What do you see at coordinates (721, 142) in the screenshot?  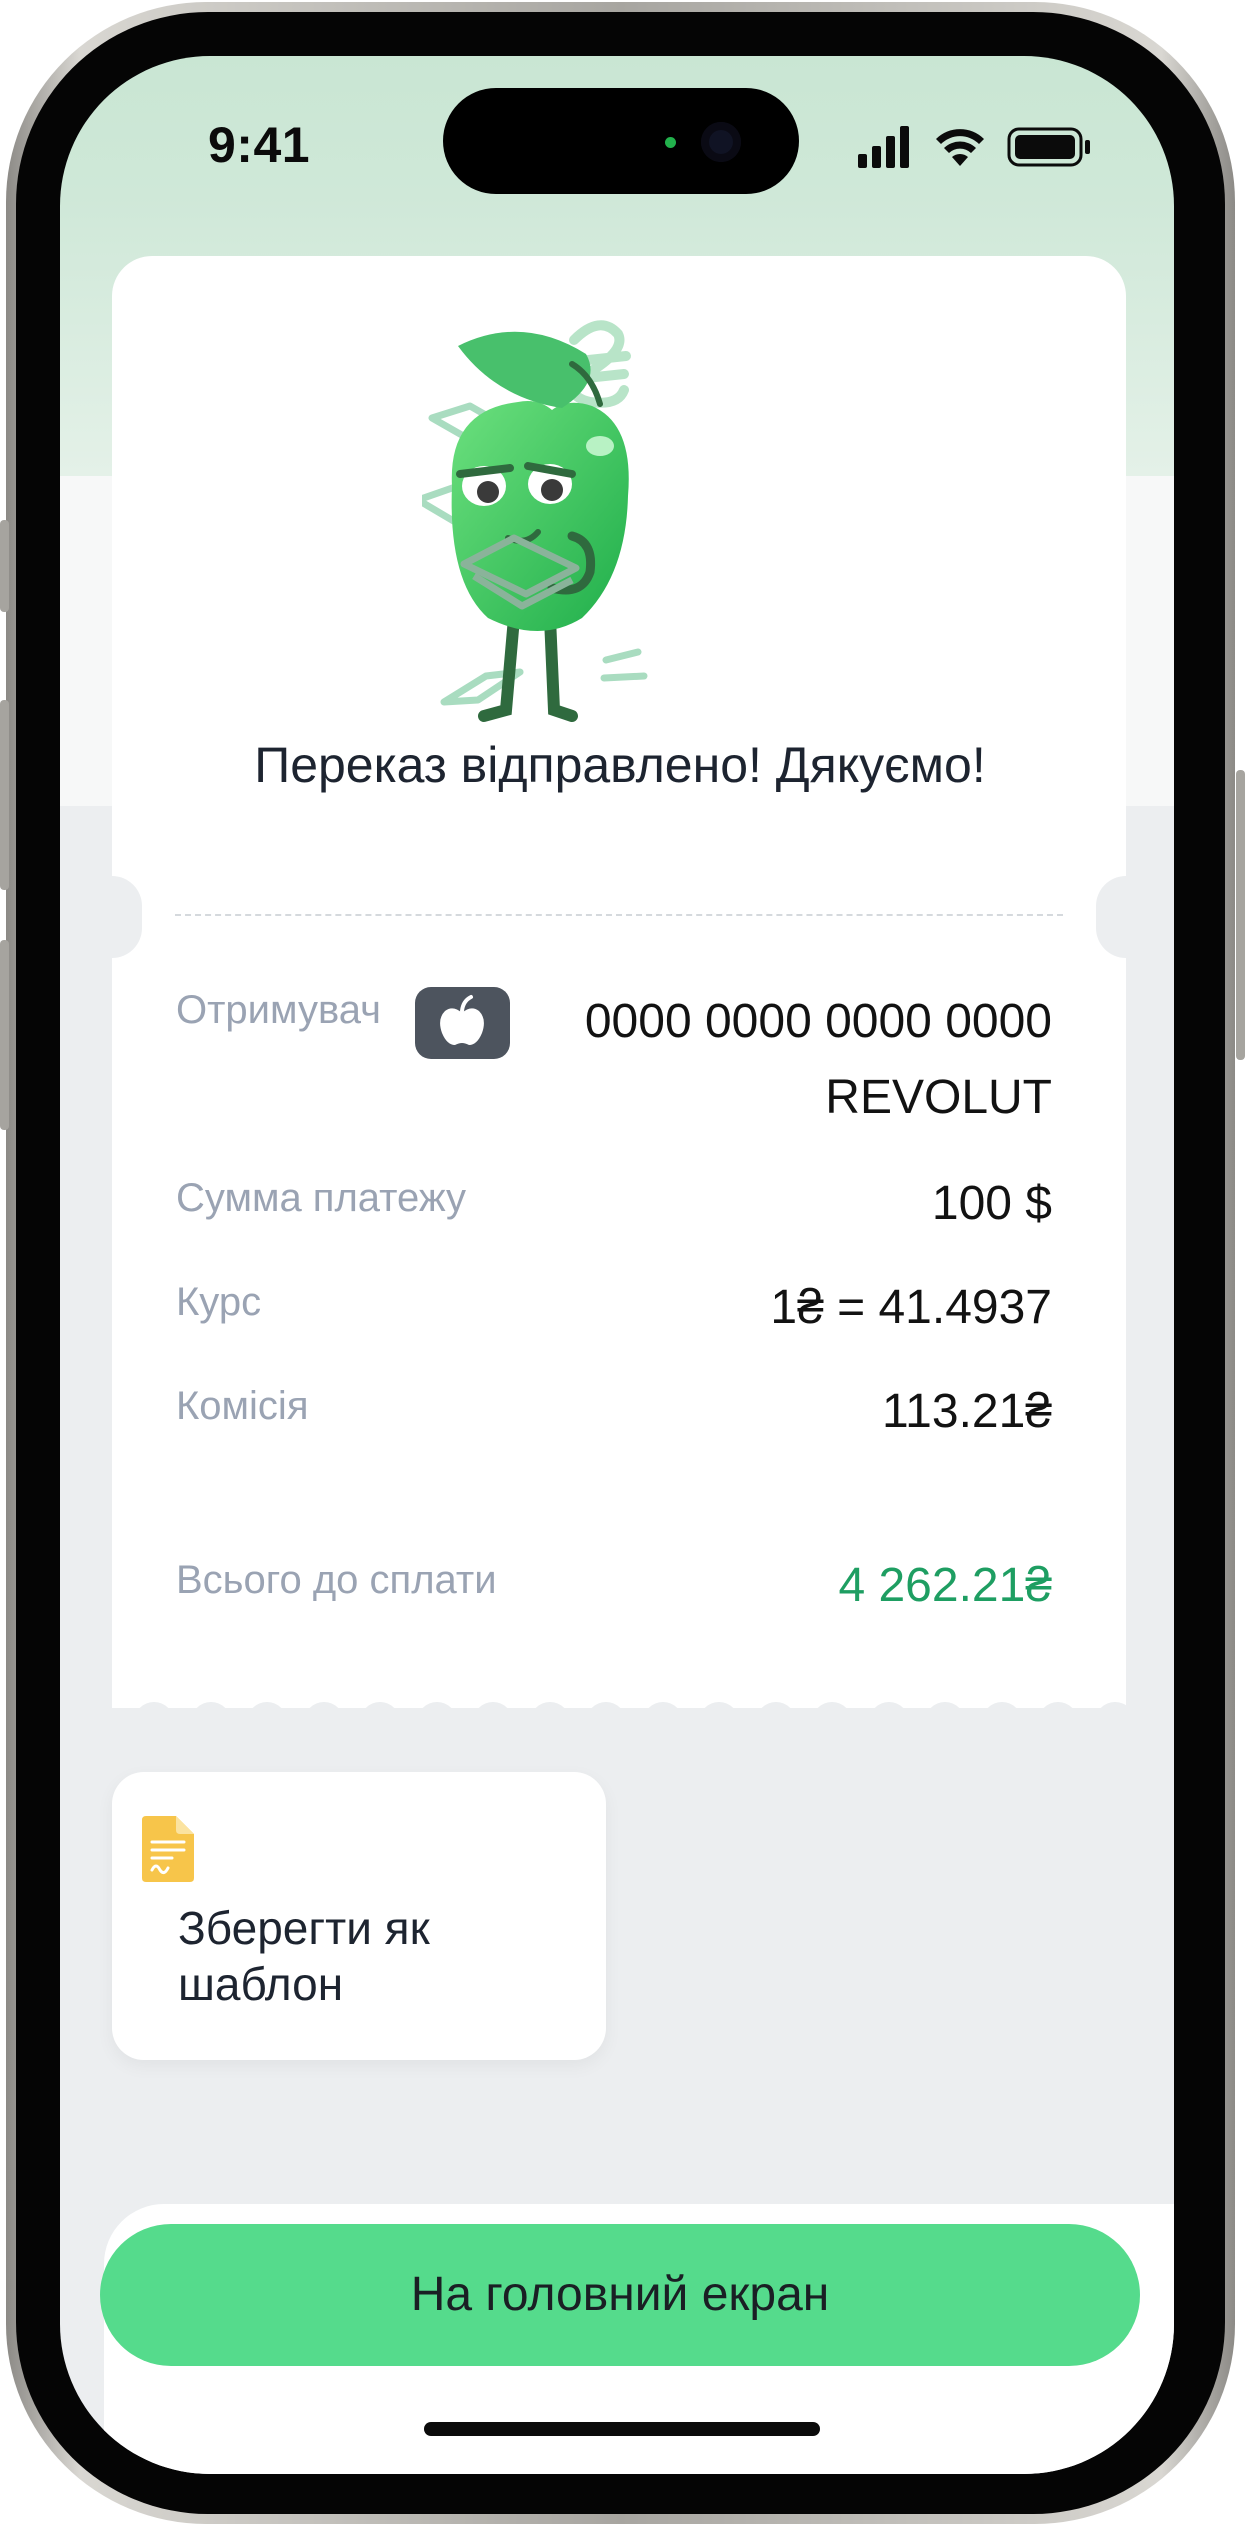 I see `front-camera` at bounding box center [721, 142].